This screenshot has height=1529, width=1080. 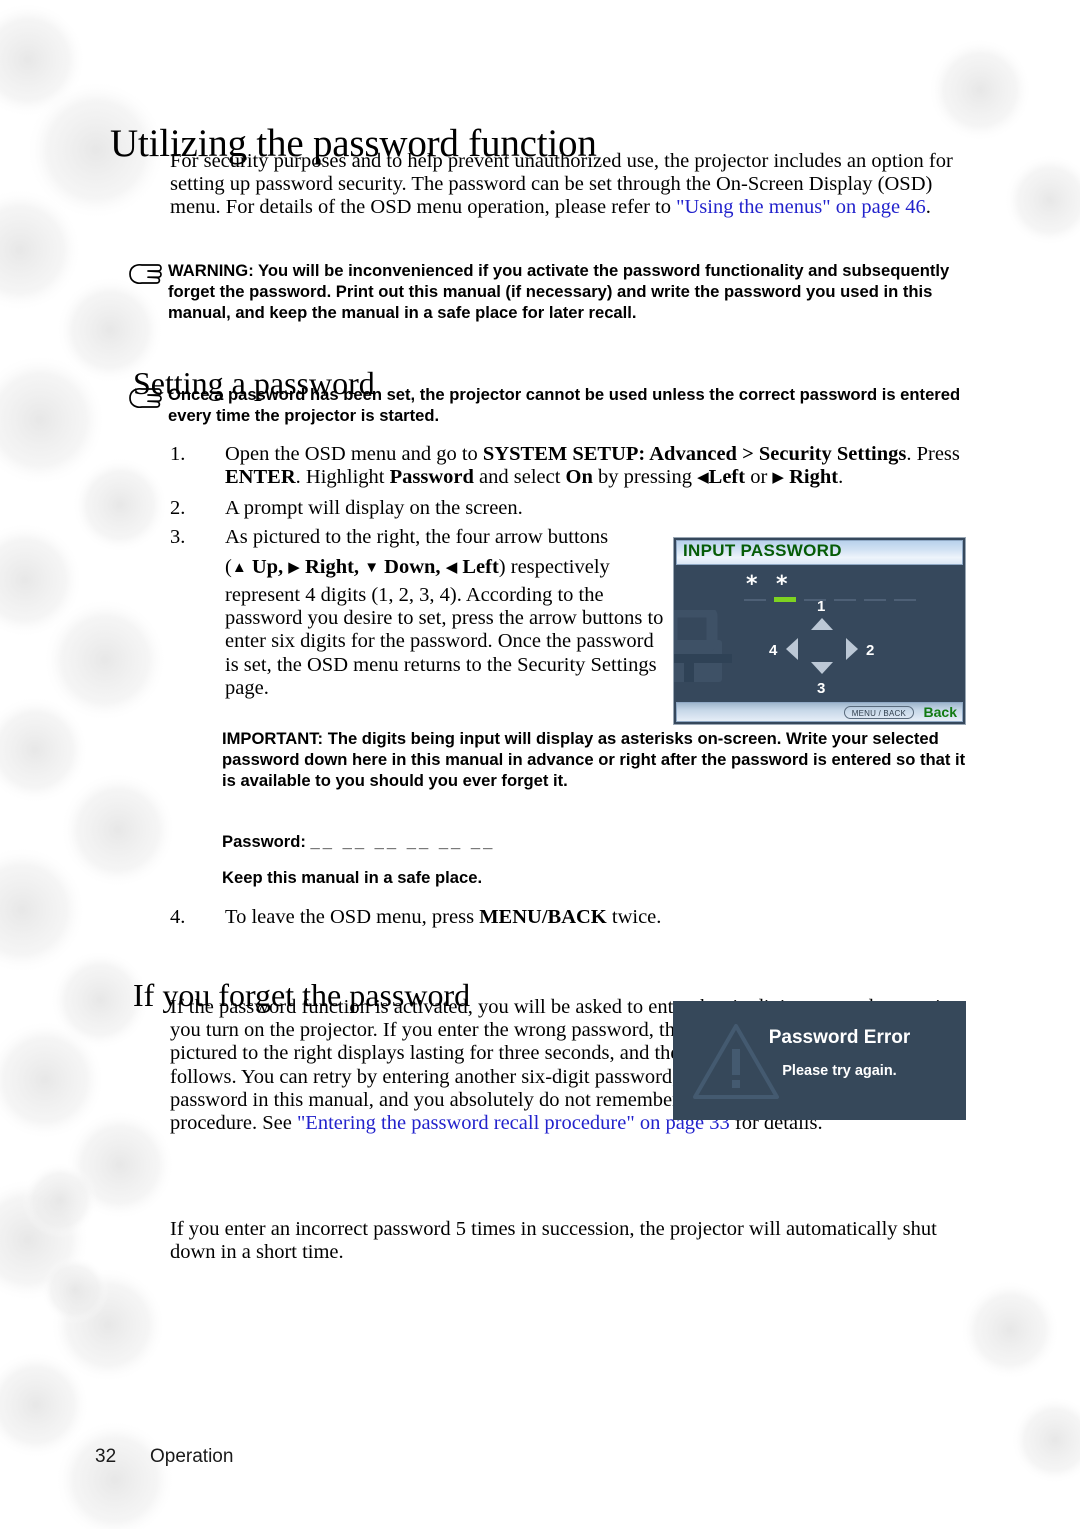 I want to click on using-the-menus-link: "Using the menus" on page 46, so click(x=801, y=207).